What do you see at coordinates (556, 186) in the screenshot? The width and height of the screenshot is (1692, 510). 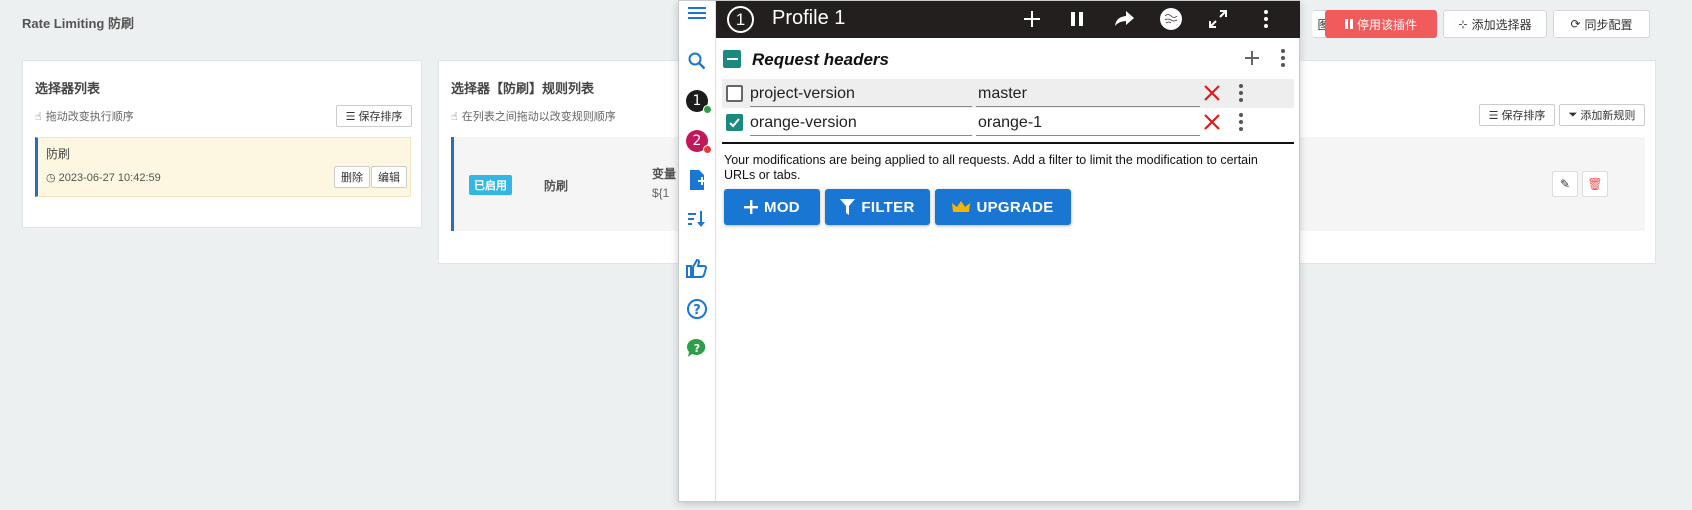 I see `rule-name: 防刷` at bounding box center [556, 186].